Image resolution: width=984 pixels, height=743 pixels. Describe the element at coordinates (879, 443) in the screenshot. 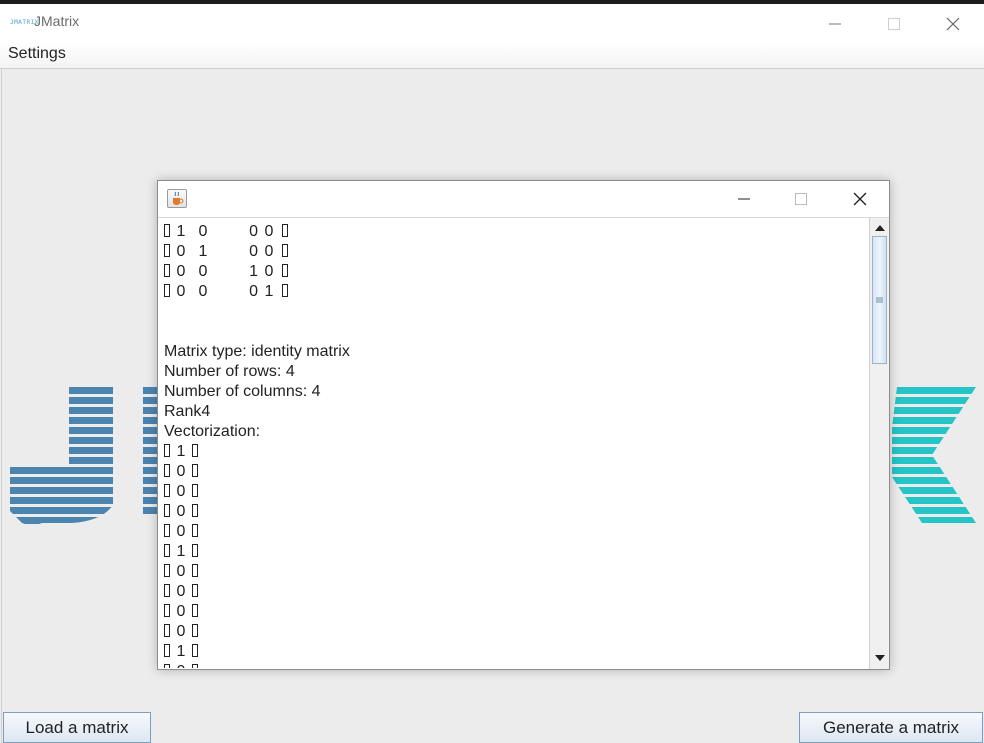

I see `vertical-scrollbar` at that location.